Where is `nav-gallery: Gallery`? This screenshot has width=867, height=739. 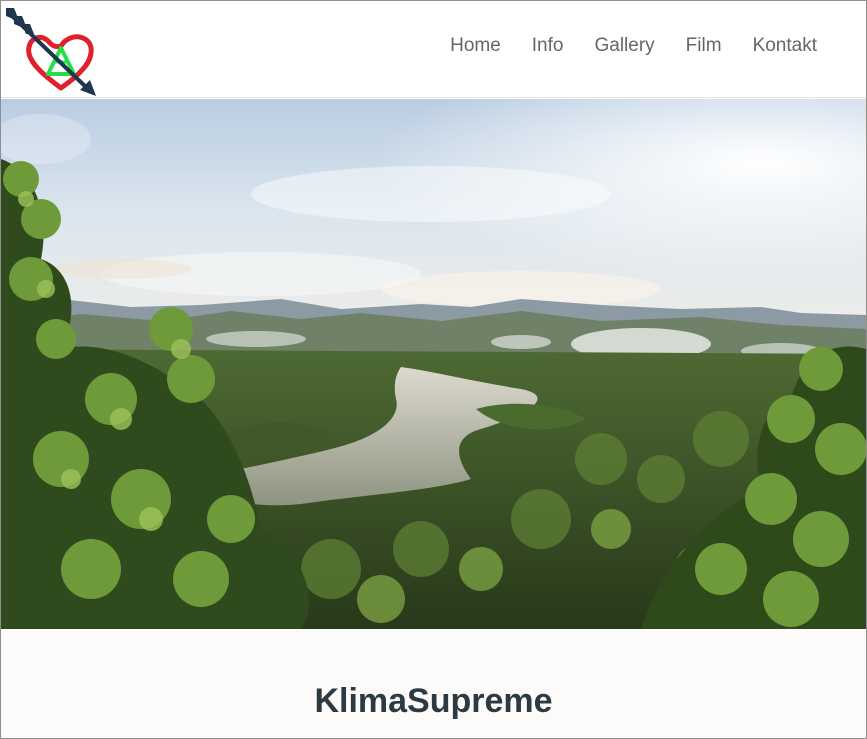
nav-gallery: Gallery is located at coordinates (624, 46).